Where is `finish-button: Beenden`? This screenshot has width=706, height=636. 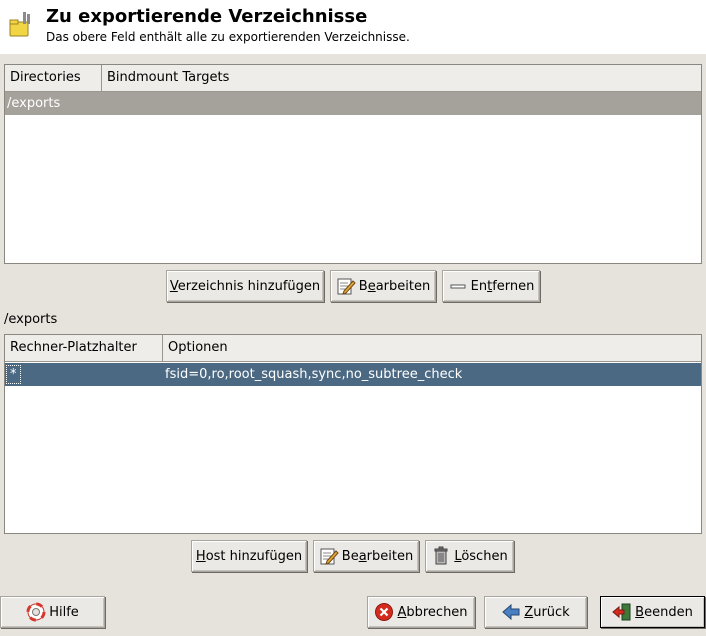
finish-button: Beenden is located at coordinates (652, 612).